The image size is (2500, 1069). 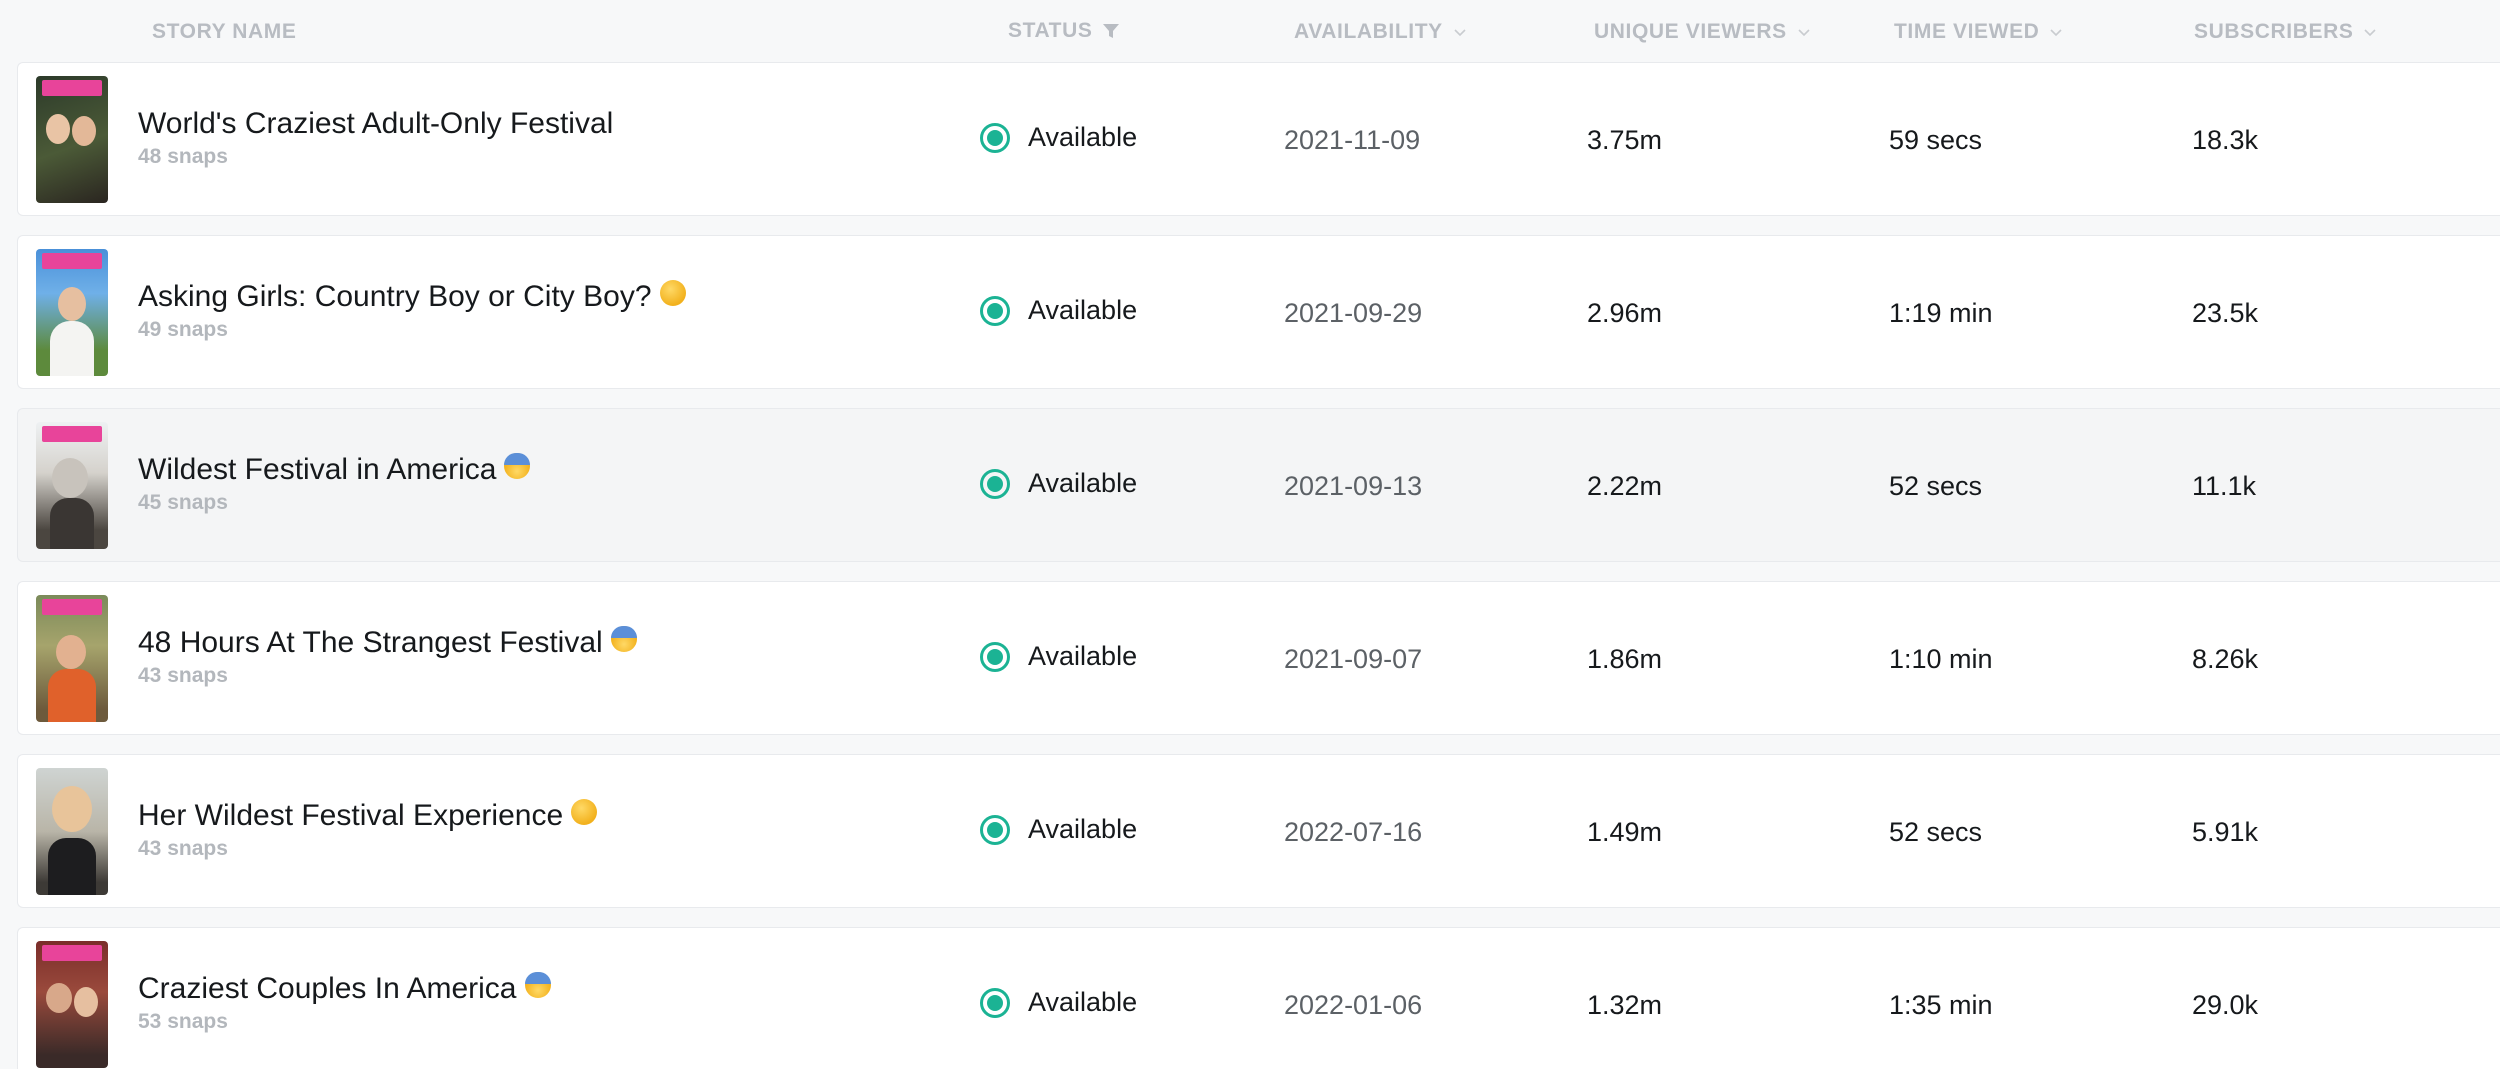 I want to click on column-header-subscribers: SUBSCRIBERS, so click(x=2285, y=32).